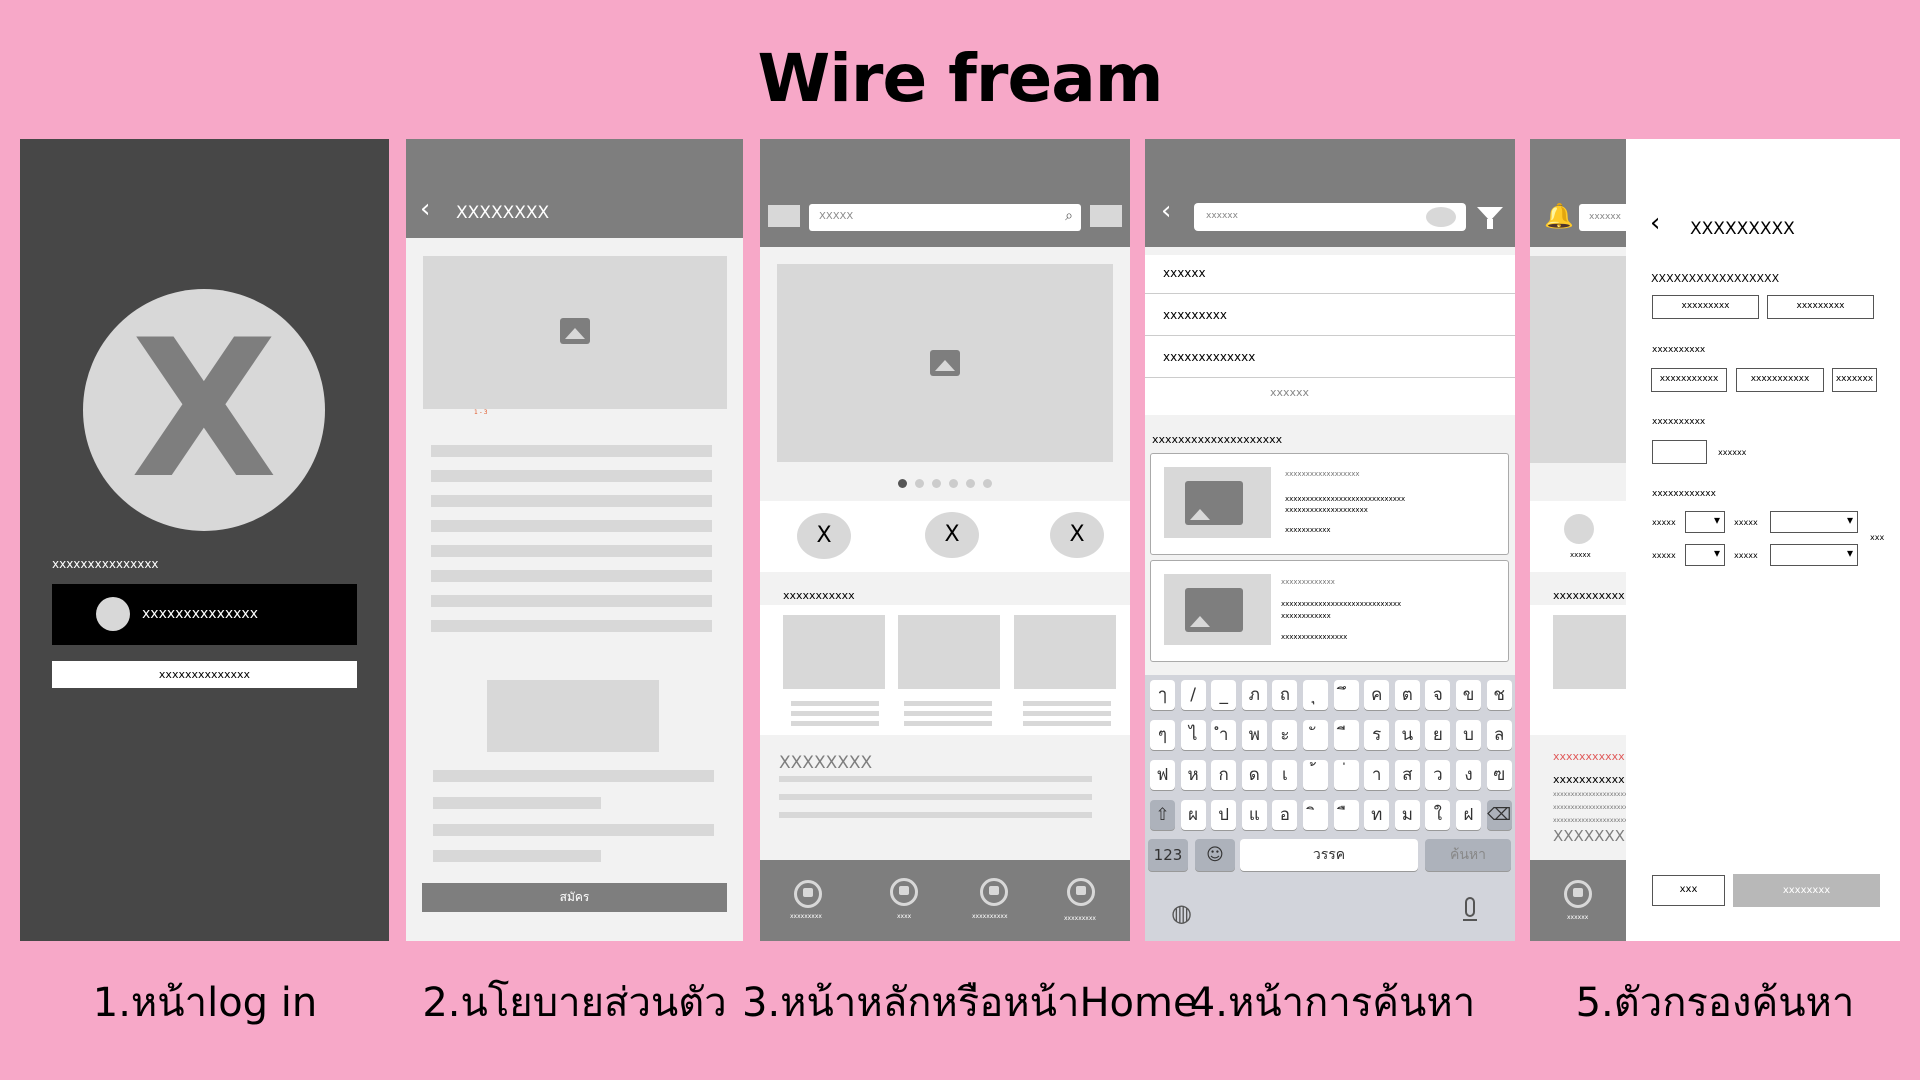  Describe the element at coordinates (1468, 855) in the screenshot. I see `key-search: ค้นหา` at that location.